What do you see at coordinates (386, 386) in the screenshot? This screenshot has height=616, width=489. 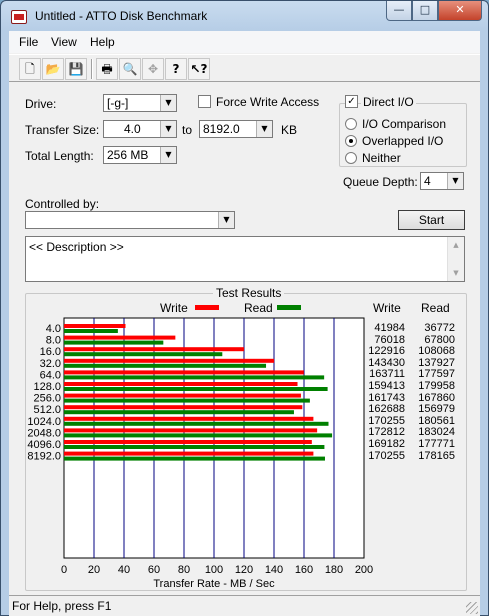 I see `write-value: 159413` at bounding box center [386, 386].